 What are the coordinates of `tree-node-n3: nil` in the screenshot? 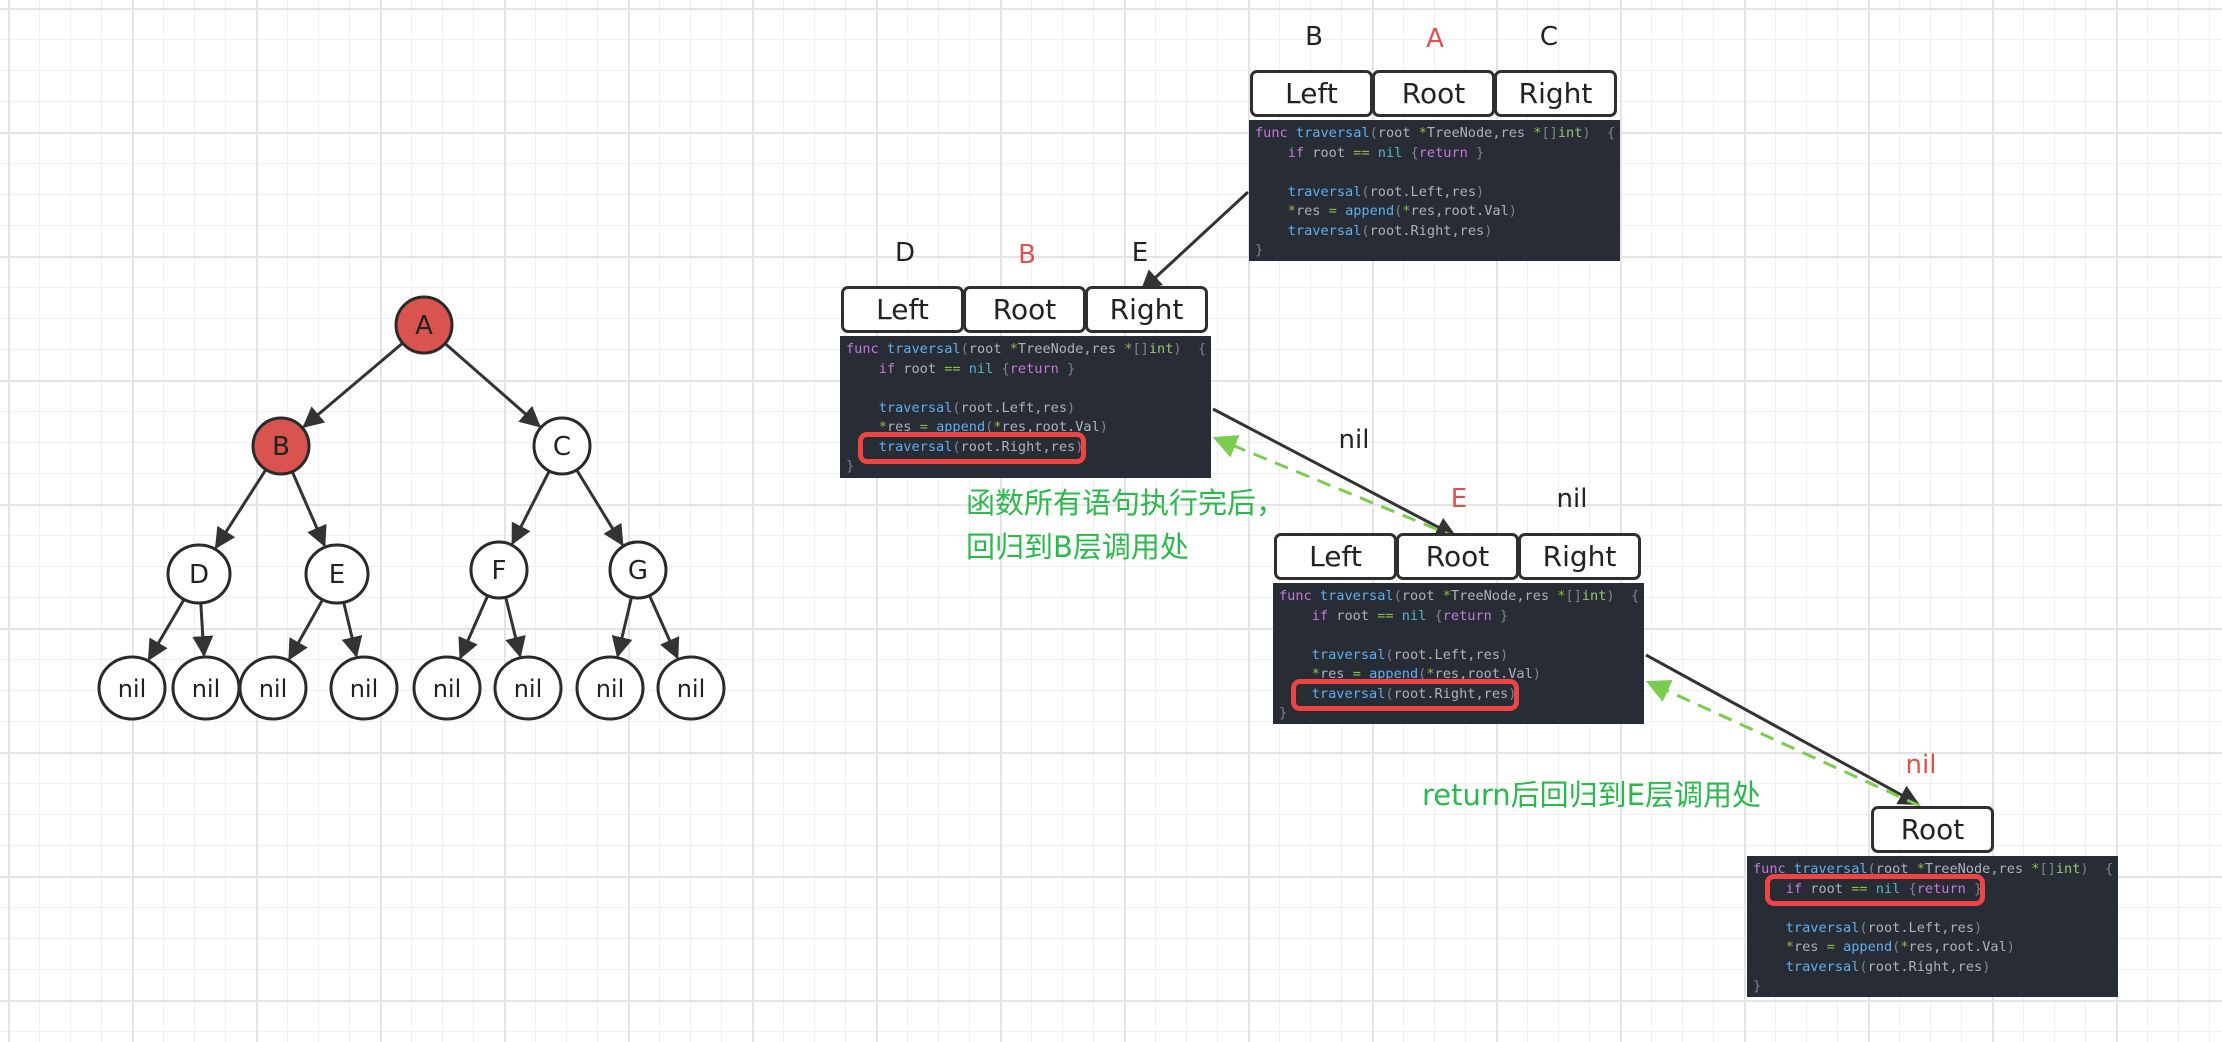 It's located at (273, 688).